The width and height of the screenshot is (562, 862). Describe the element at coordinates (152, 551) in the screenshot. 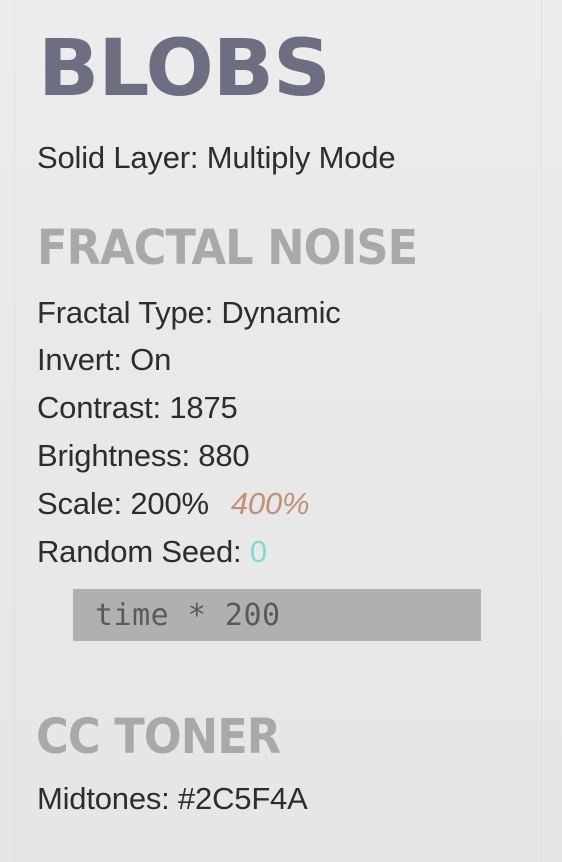

I see `property-random-seed: Random Seed: 0` at that location.